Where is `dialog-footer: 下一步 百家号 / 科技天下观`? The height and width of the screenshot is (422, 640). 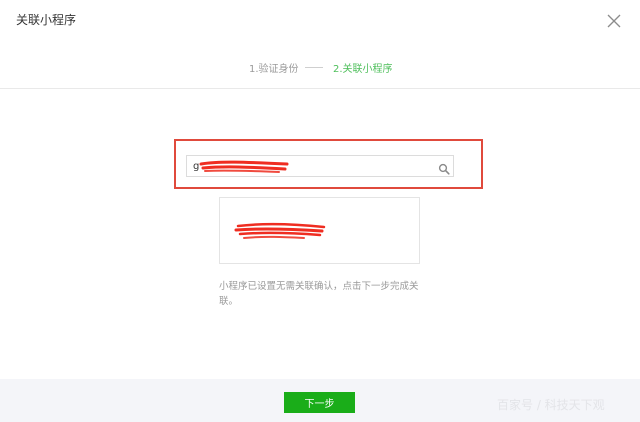 dialog-footer: 下一步 百家号 / 科技天下观 is located at coordinates (320, 400).